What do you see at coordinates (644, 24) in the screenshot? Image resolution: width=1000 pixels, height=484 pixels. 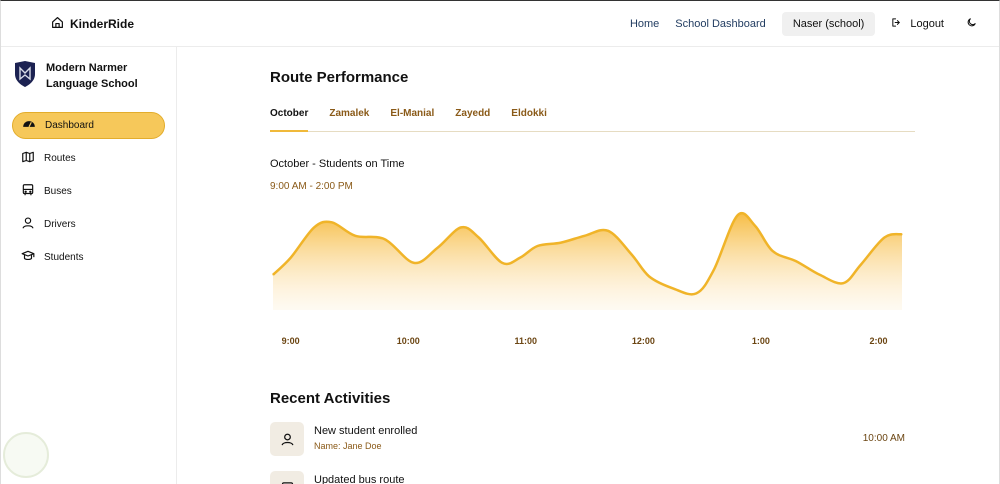 I see `nav-home-link: Home` at bounding box center [644, 24].